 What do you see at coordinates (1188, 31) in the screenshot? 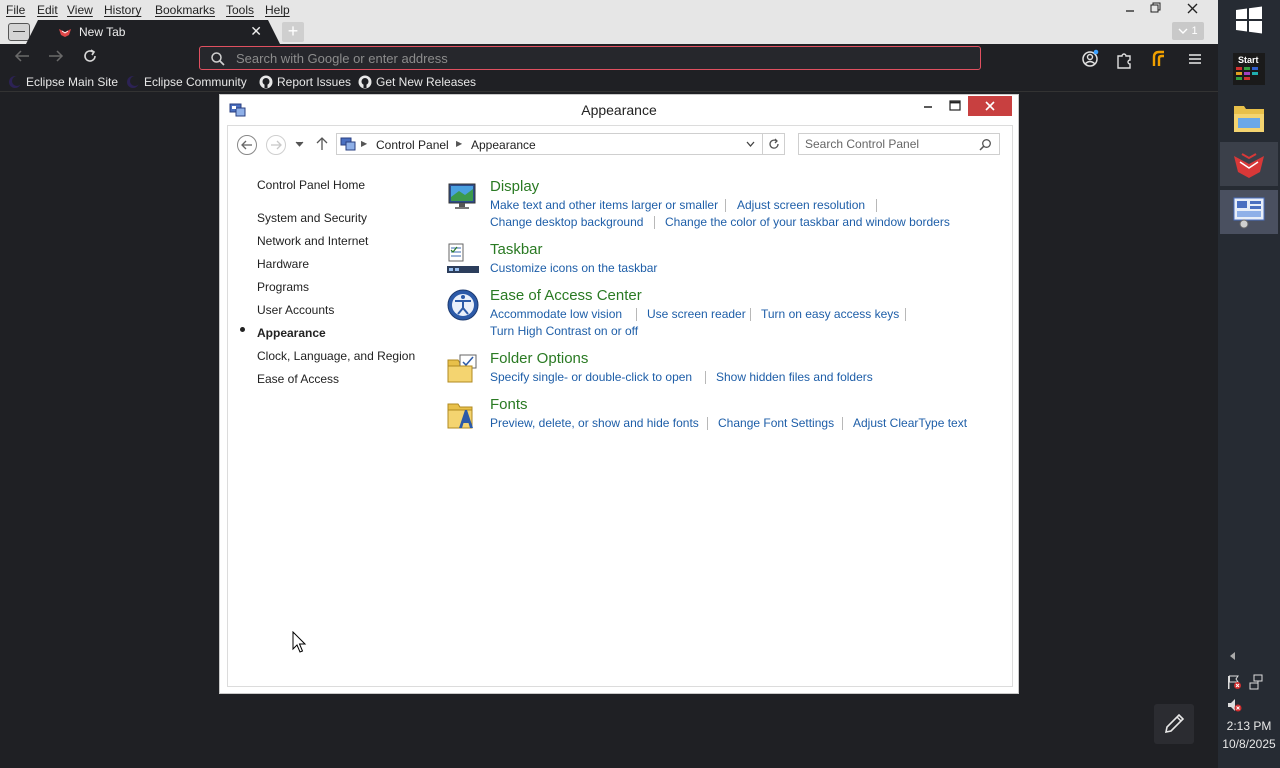
I see `tab-count-button: 1` at bounding box center [1188, 31].